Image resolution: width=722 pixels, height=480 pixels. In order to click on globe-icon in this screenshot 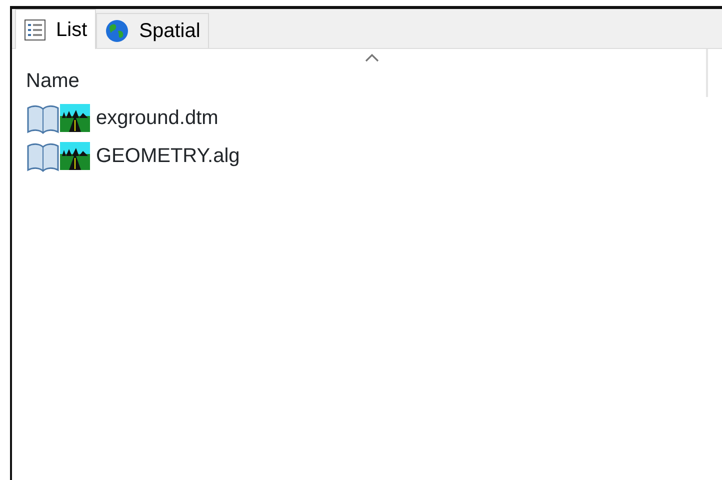, I will do `click(117, 31)`.